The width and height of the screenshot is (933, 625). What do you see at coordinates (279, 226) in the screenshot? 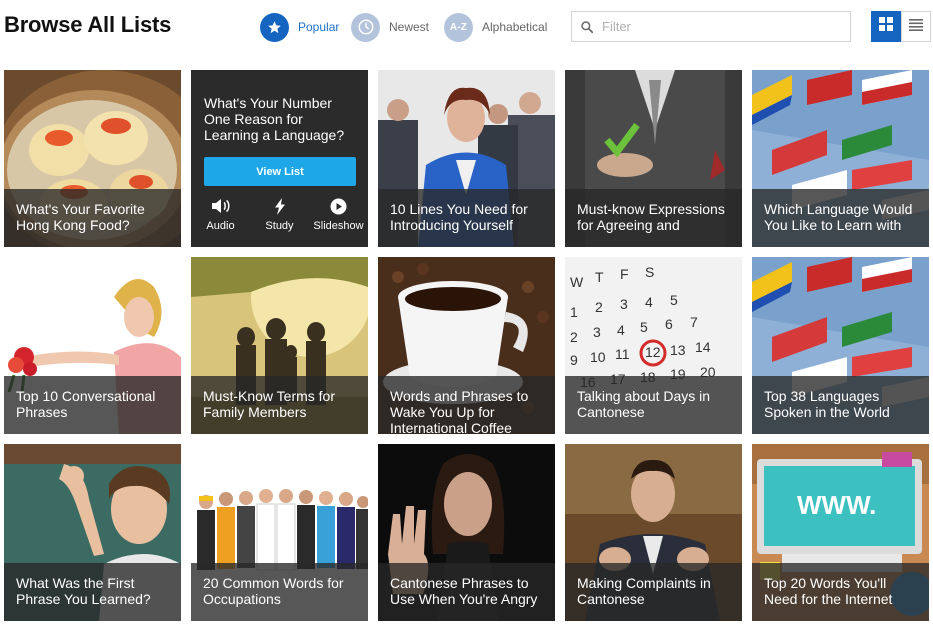
I see `study-label: Study` at bounding box center [279, 226].